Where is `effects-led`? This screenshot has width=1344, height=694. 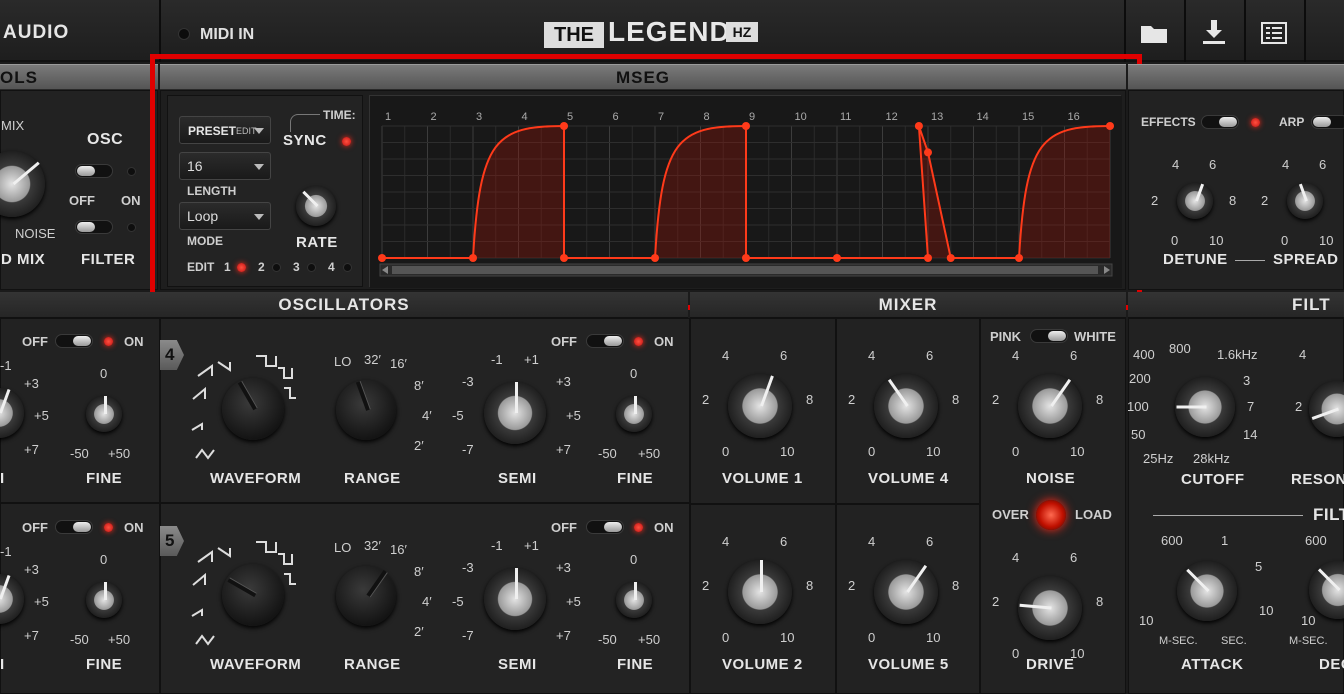 effects-led is located at coordinates (1255, 122).